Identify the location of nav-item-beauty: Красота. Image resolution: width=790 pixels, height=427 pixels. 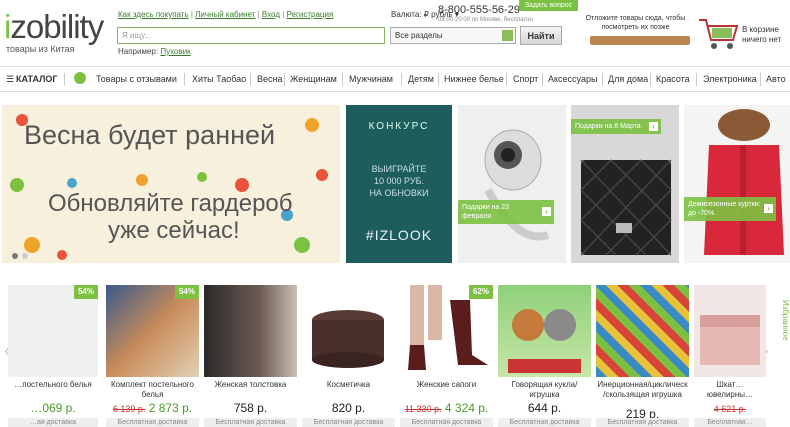
(673, 79).